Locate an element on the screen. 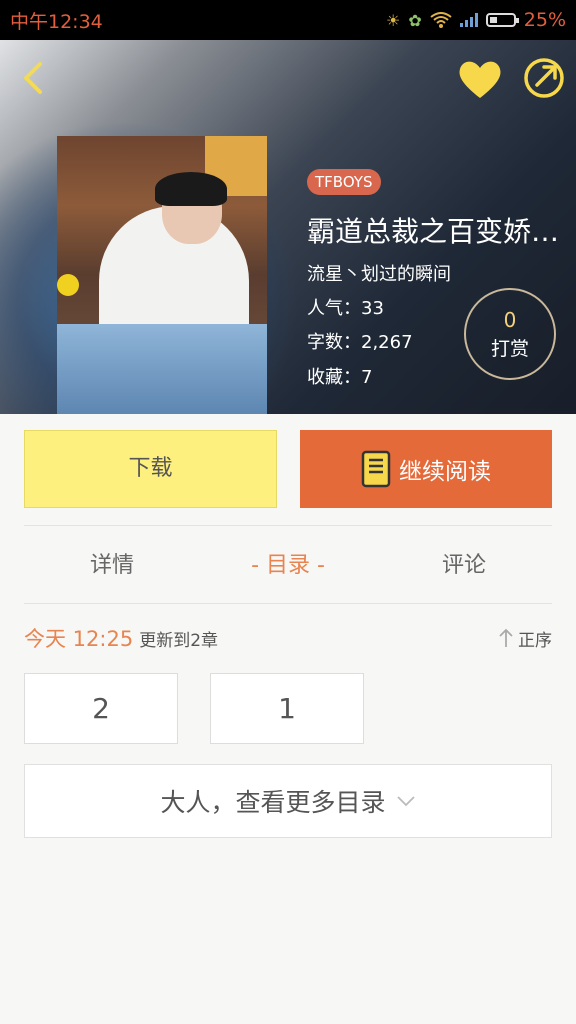 This screenshot has width=576, height=1024. cover-jeans is located at coordinates (162, 369).